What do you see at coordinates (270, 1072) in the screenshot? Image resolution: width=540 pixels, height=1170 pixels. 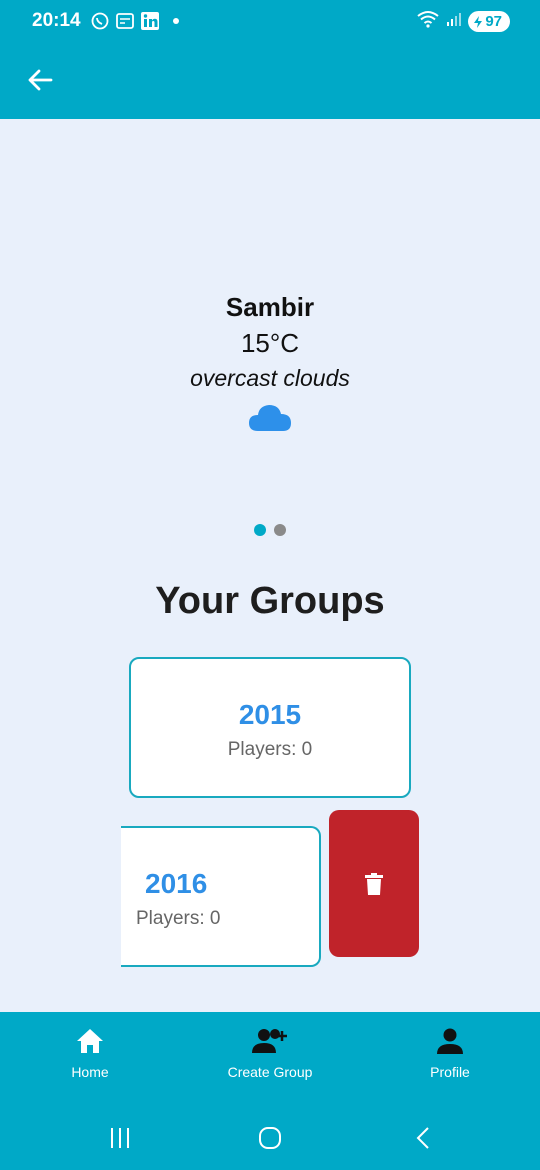 I see `nav-create-group-label: Create Group` at bounding box center [270, 1072].